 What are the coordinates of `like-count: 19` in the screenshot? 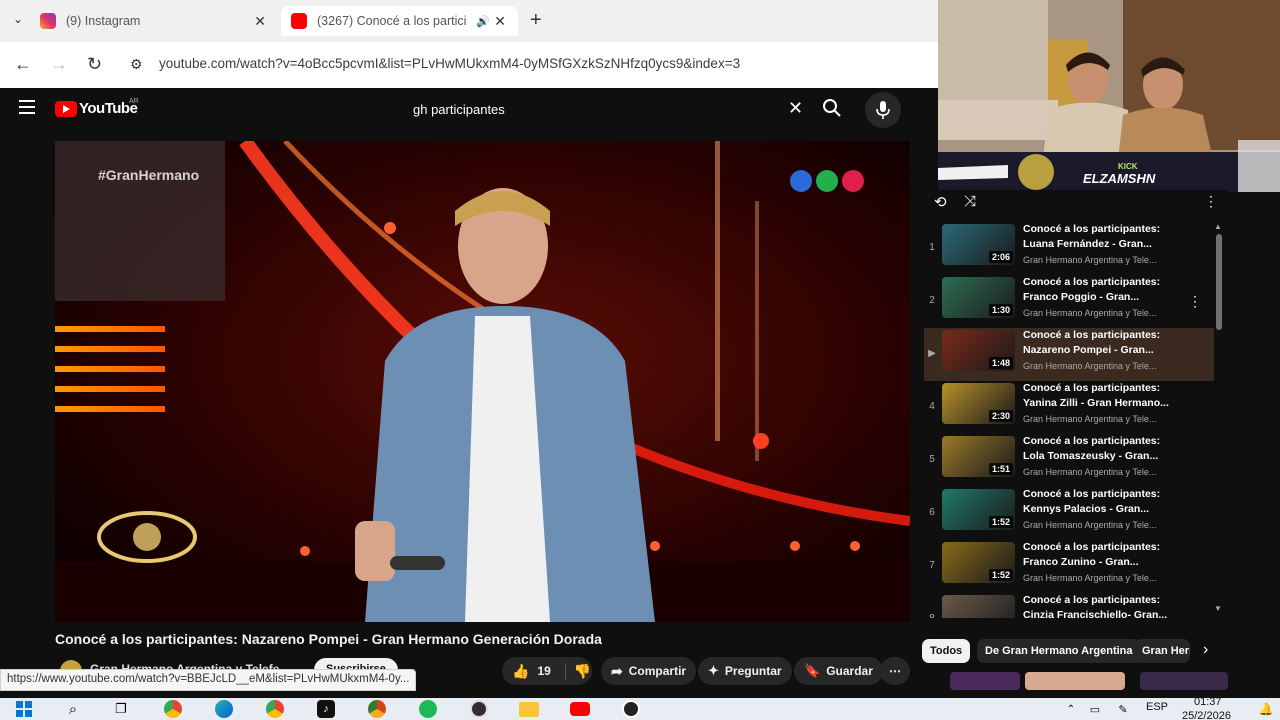 It's located at (543, 671).